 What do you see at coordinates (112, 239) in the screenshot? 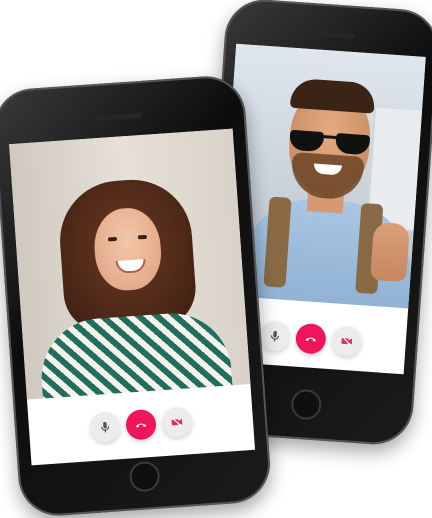
I see `left-eye` at bounding box center [112, 239].